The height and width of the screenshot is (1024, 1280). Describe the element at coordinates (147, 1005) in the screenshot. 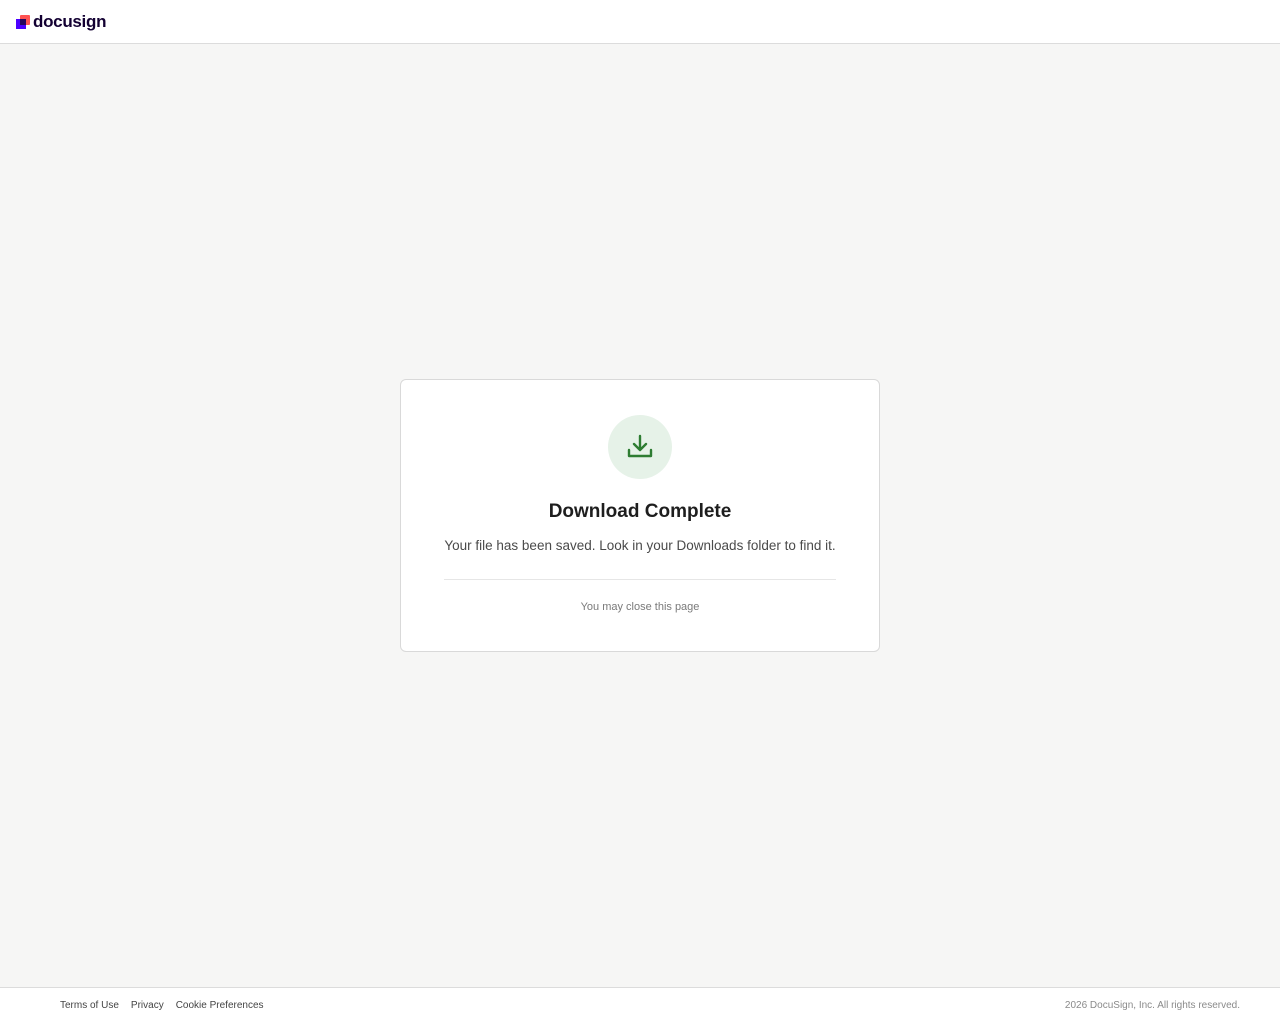

I see `privacy-link: Privacy` at that location.